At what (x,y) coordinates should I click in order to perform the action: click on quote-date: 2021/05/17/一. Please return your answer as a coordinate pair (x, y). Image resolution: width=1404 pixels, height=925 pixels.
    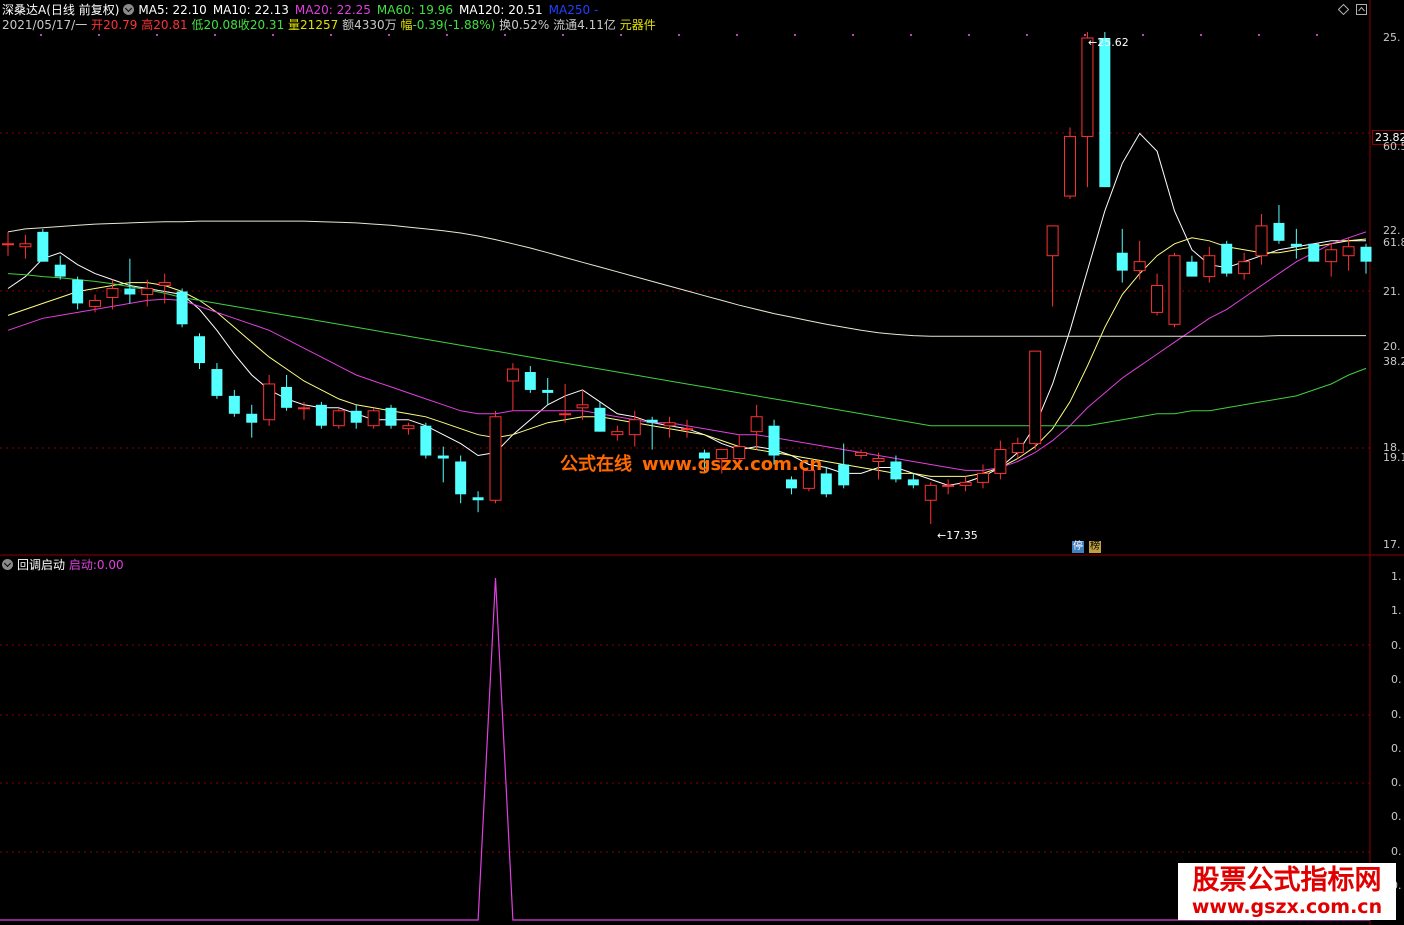
    Looking at the image, I should click on (45, 25).